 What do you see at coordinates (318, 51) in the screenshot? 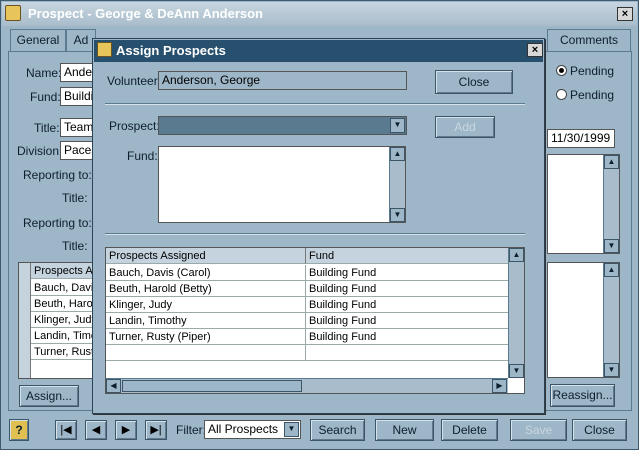
I see `dialog-title: Assign Prospects` at bounding box center [318, 51].